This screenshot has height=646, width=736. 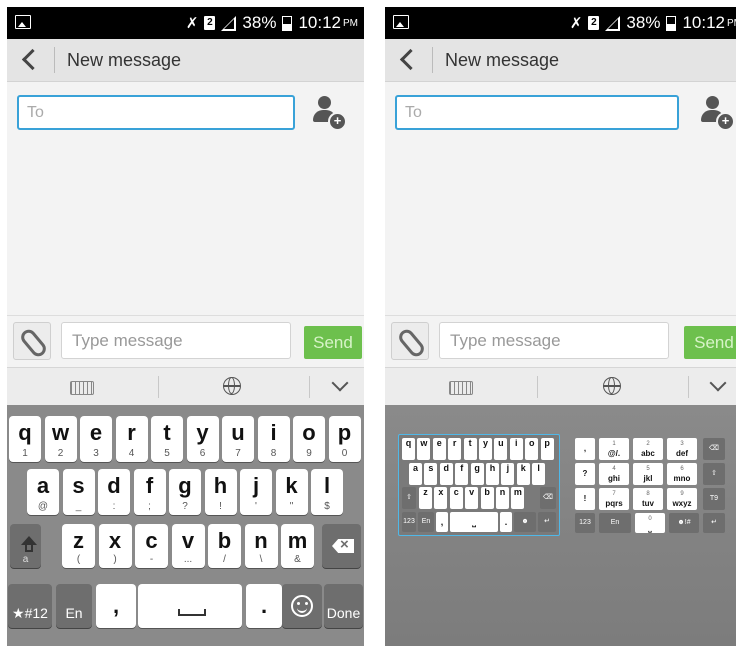 I want to click on pad-shift-key: ⇧, so click(x=714, y=474).